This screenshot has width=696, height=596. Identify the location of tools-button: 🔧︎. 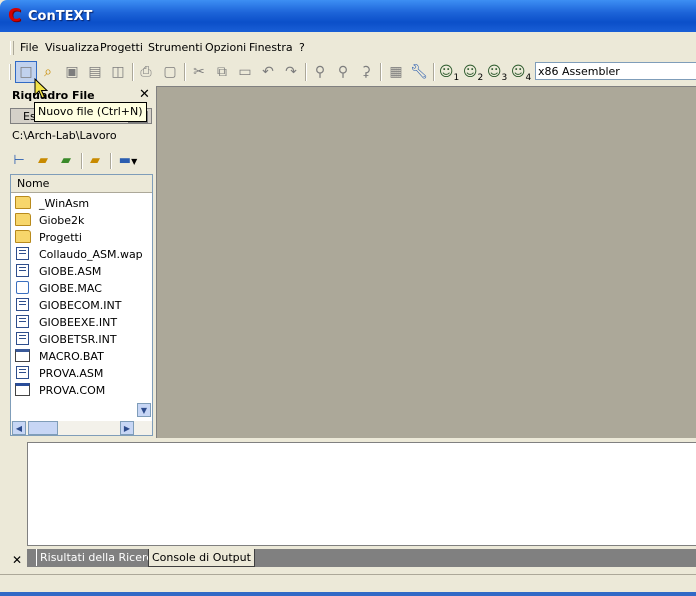
(419, 72).